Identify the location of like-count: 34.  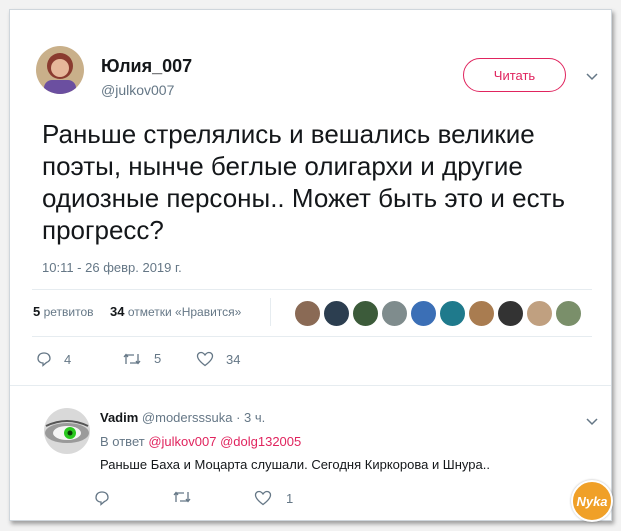
(233, 359).